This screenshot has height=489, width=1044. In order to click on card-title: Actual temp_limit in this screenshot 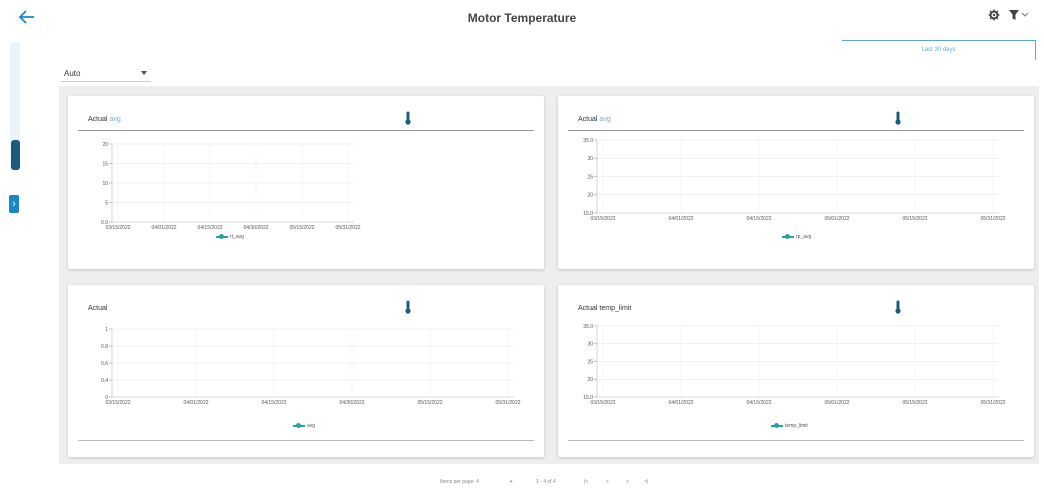, I will do `click(605, 308)`.